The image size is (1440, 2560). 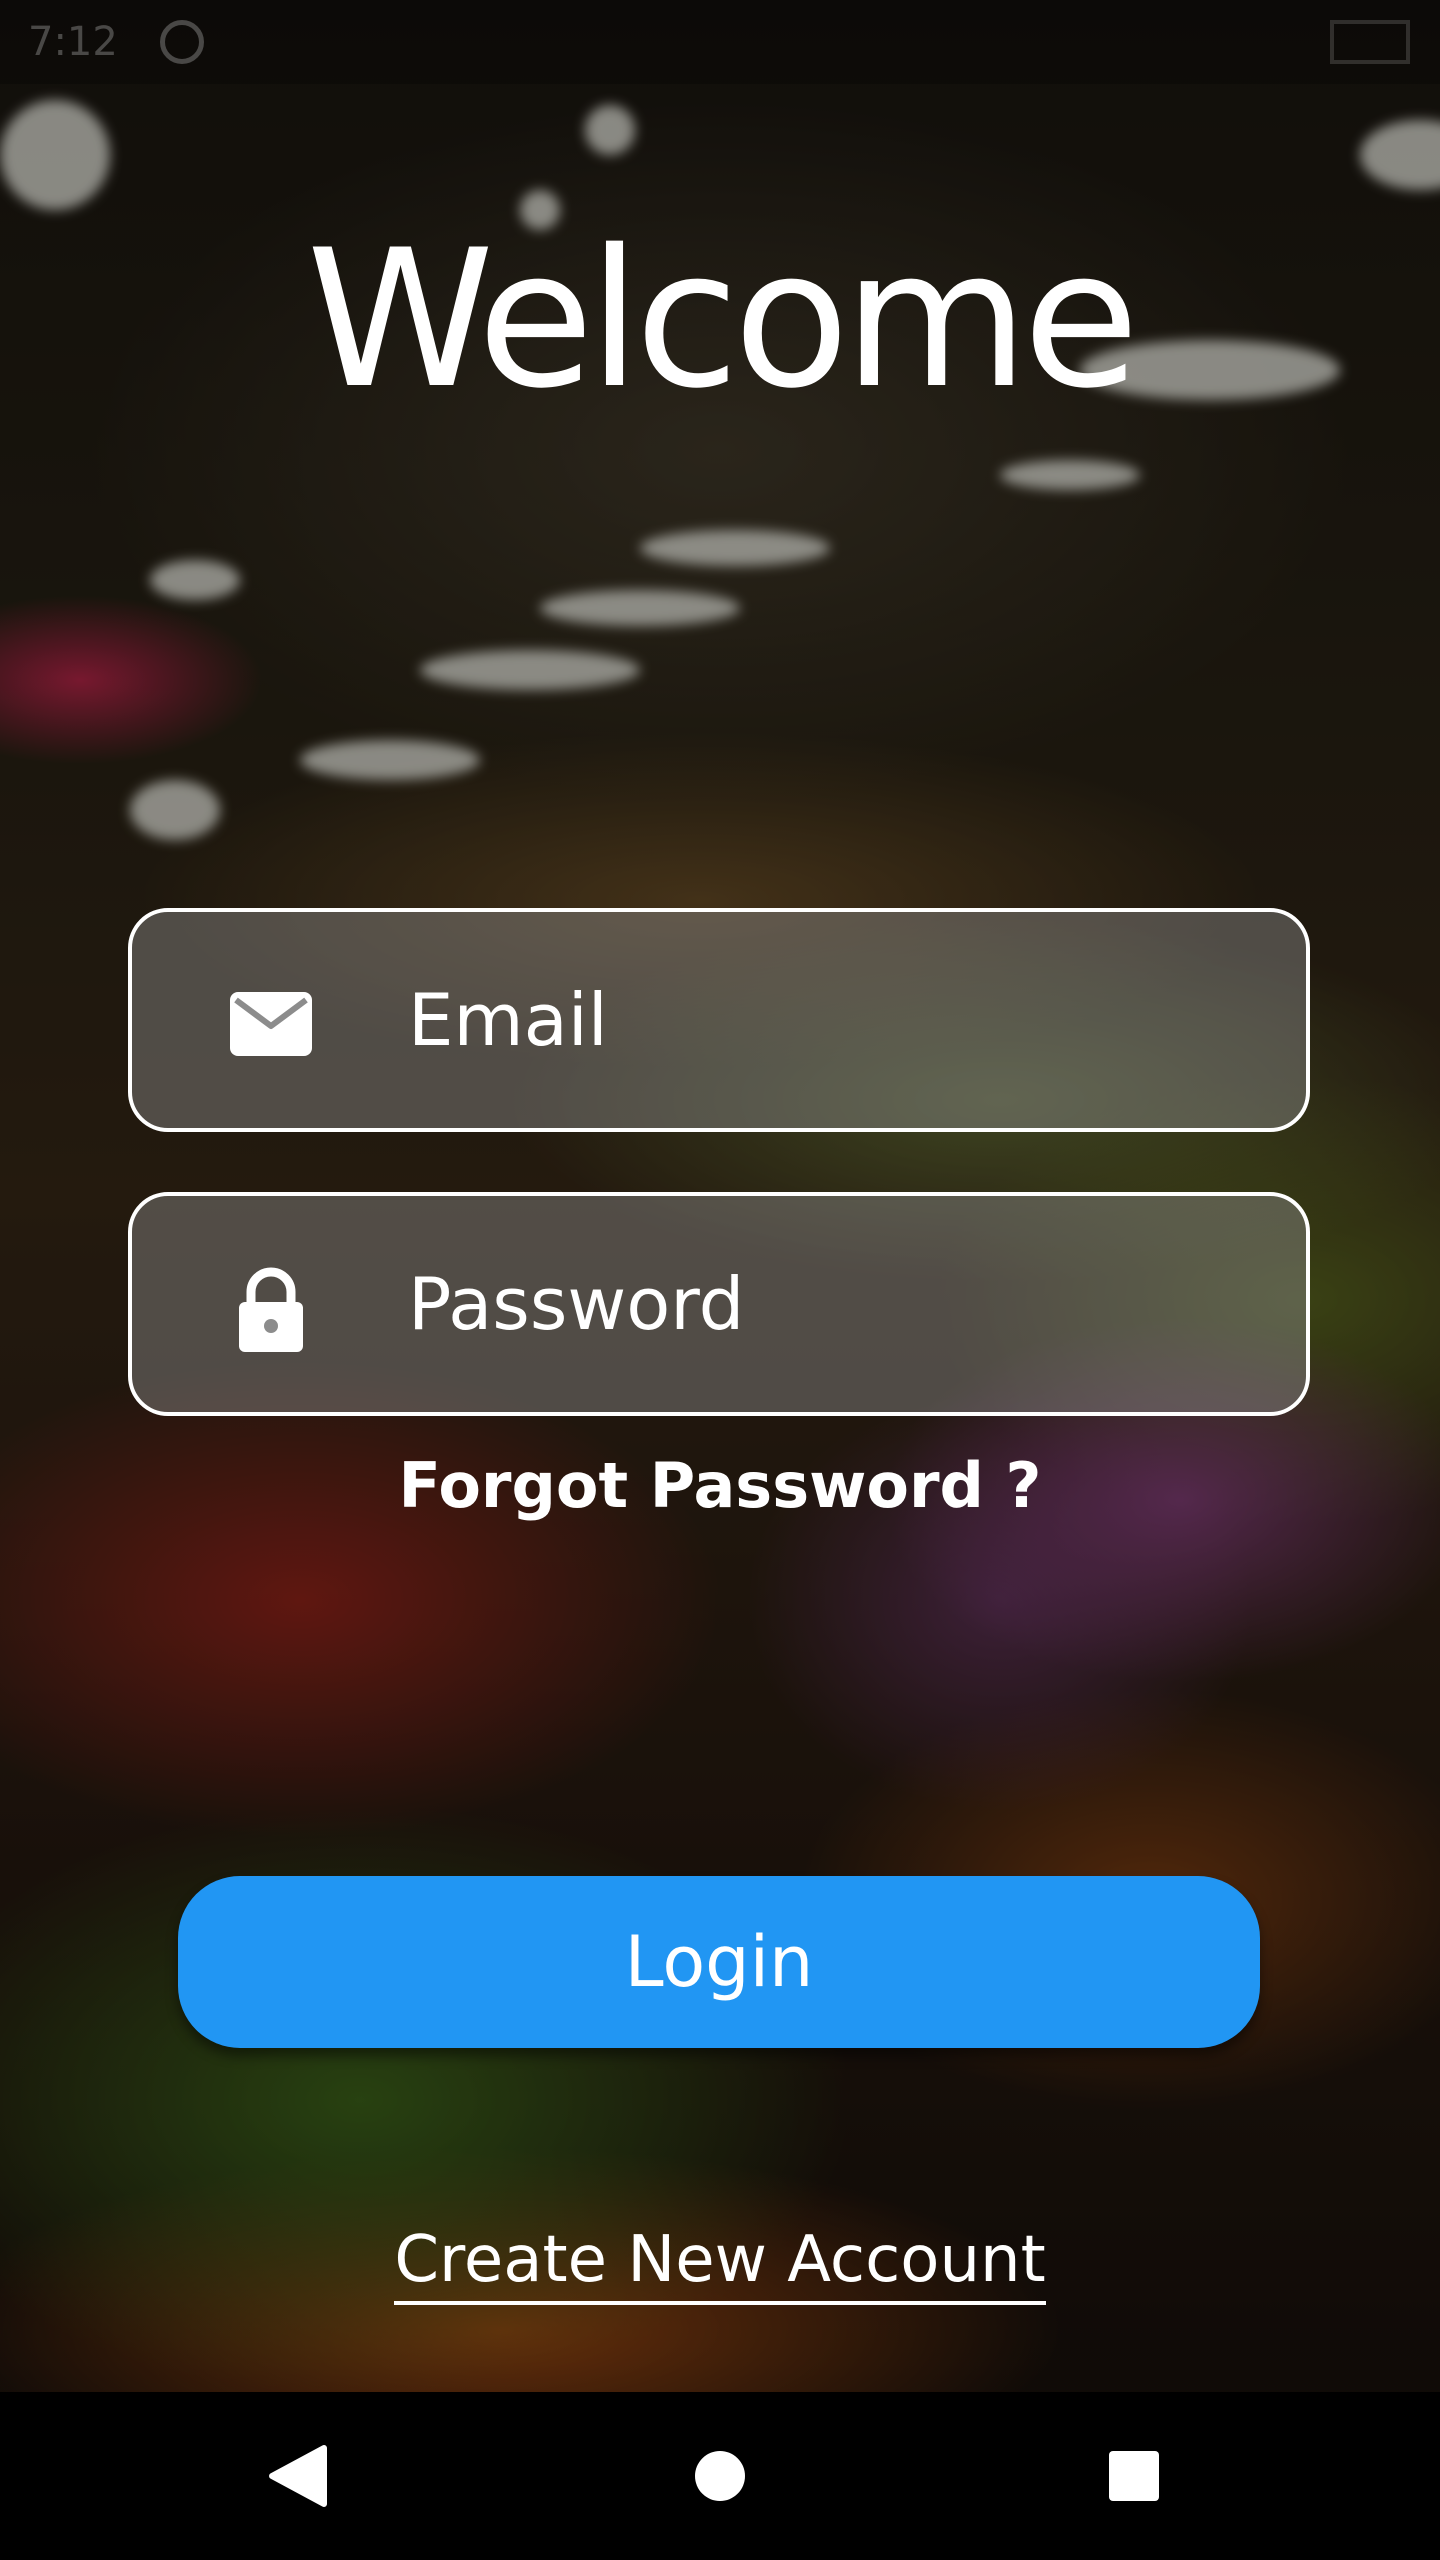 What do you see at coordinates (182, 42) in the screenshot?
I see `notification-icon` at bounding box center [182, 42].